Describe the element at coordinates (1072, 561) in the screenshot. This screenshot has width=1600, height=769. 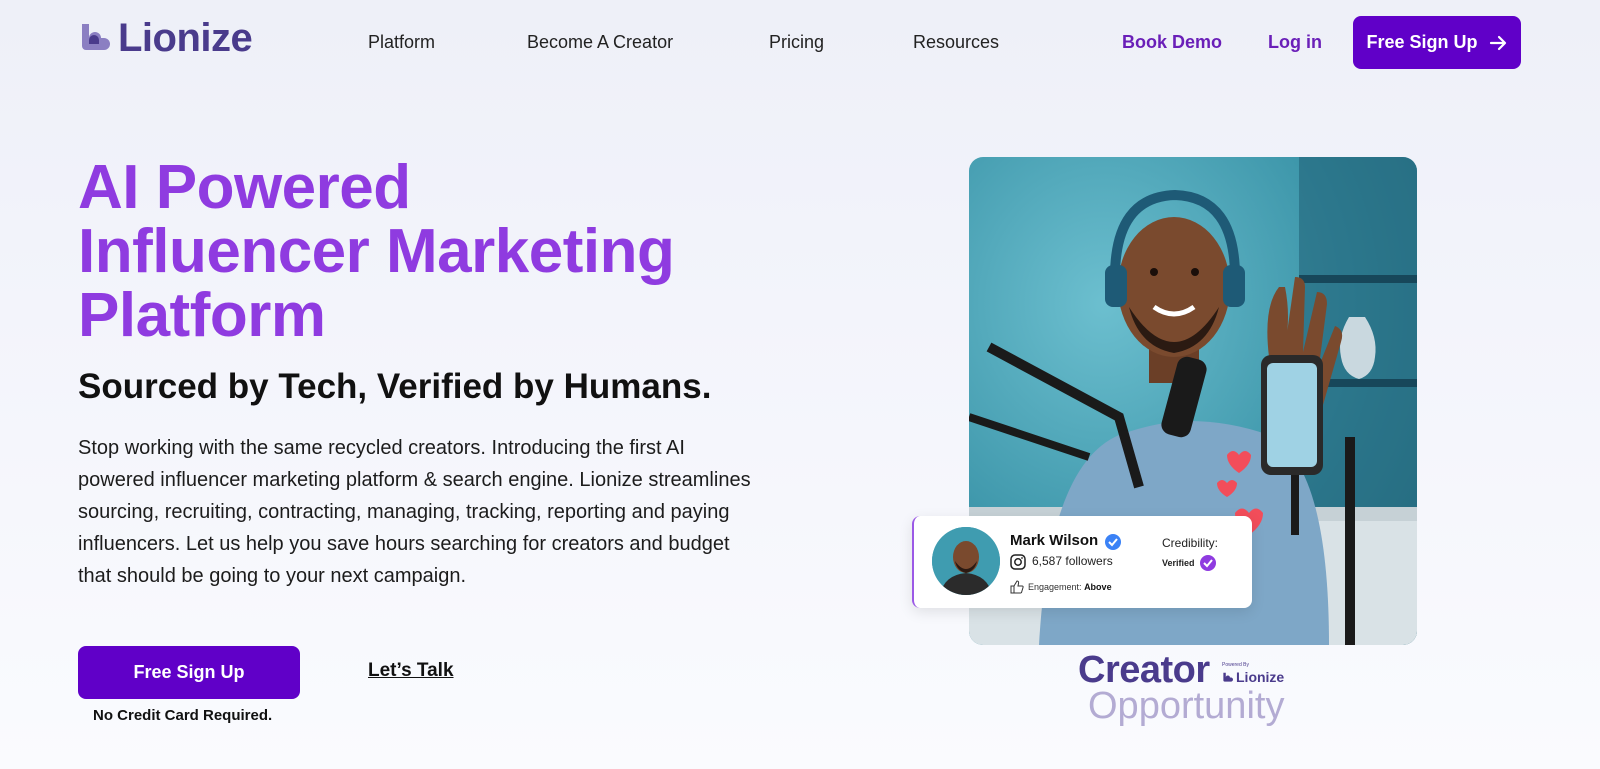
I see `follower-count: 6,587 followers` at that location.